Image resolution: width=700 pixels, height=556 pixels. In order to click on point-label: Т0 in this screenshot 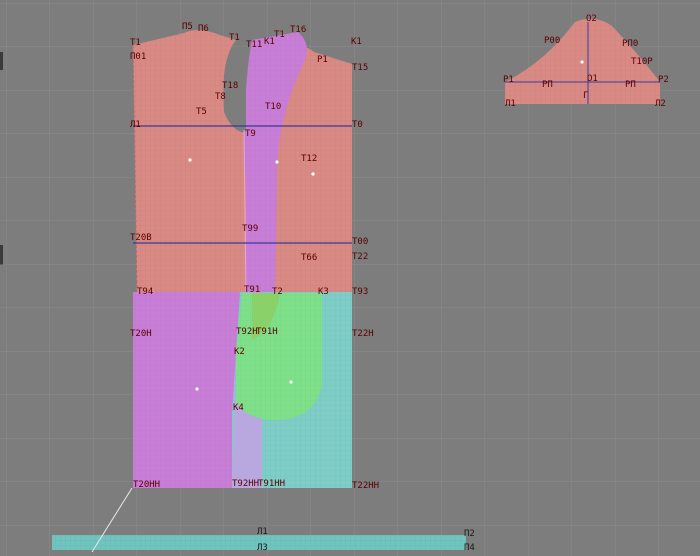, I will do `click(357, 125)`.